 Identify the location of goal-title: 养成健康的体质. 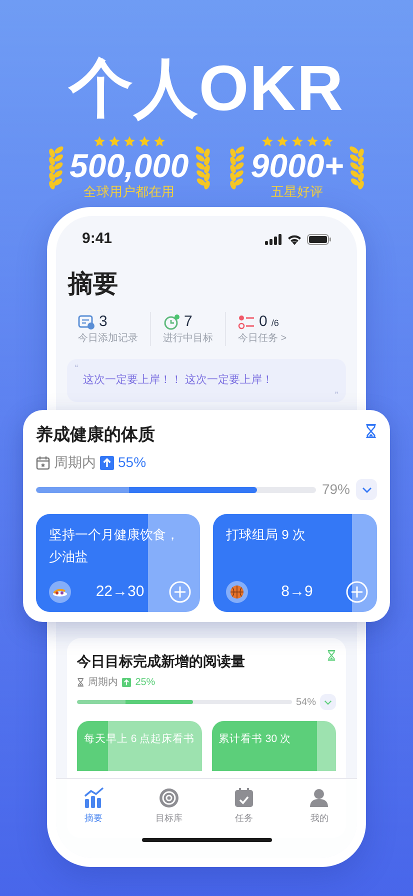
(95, 435).